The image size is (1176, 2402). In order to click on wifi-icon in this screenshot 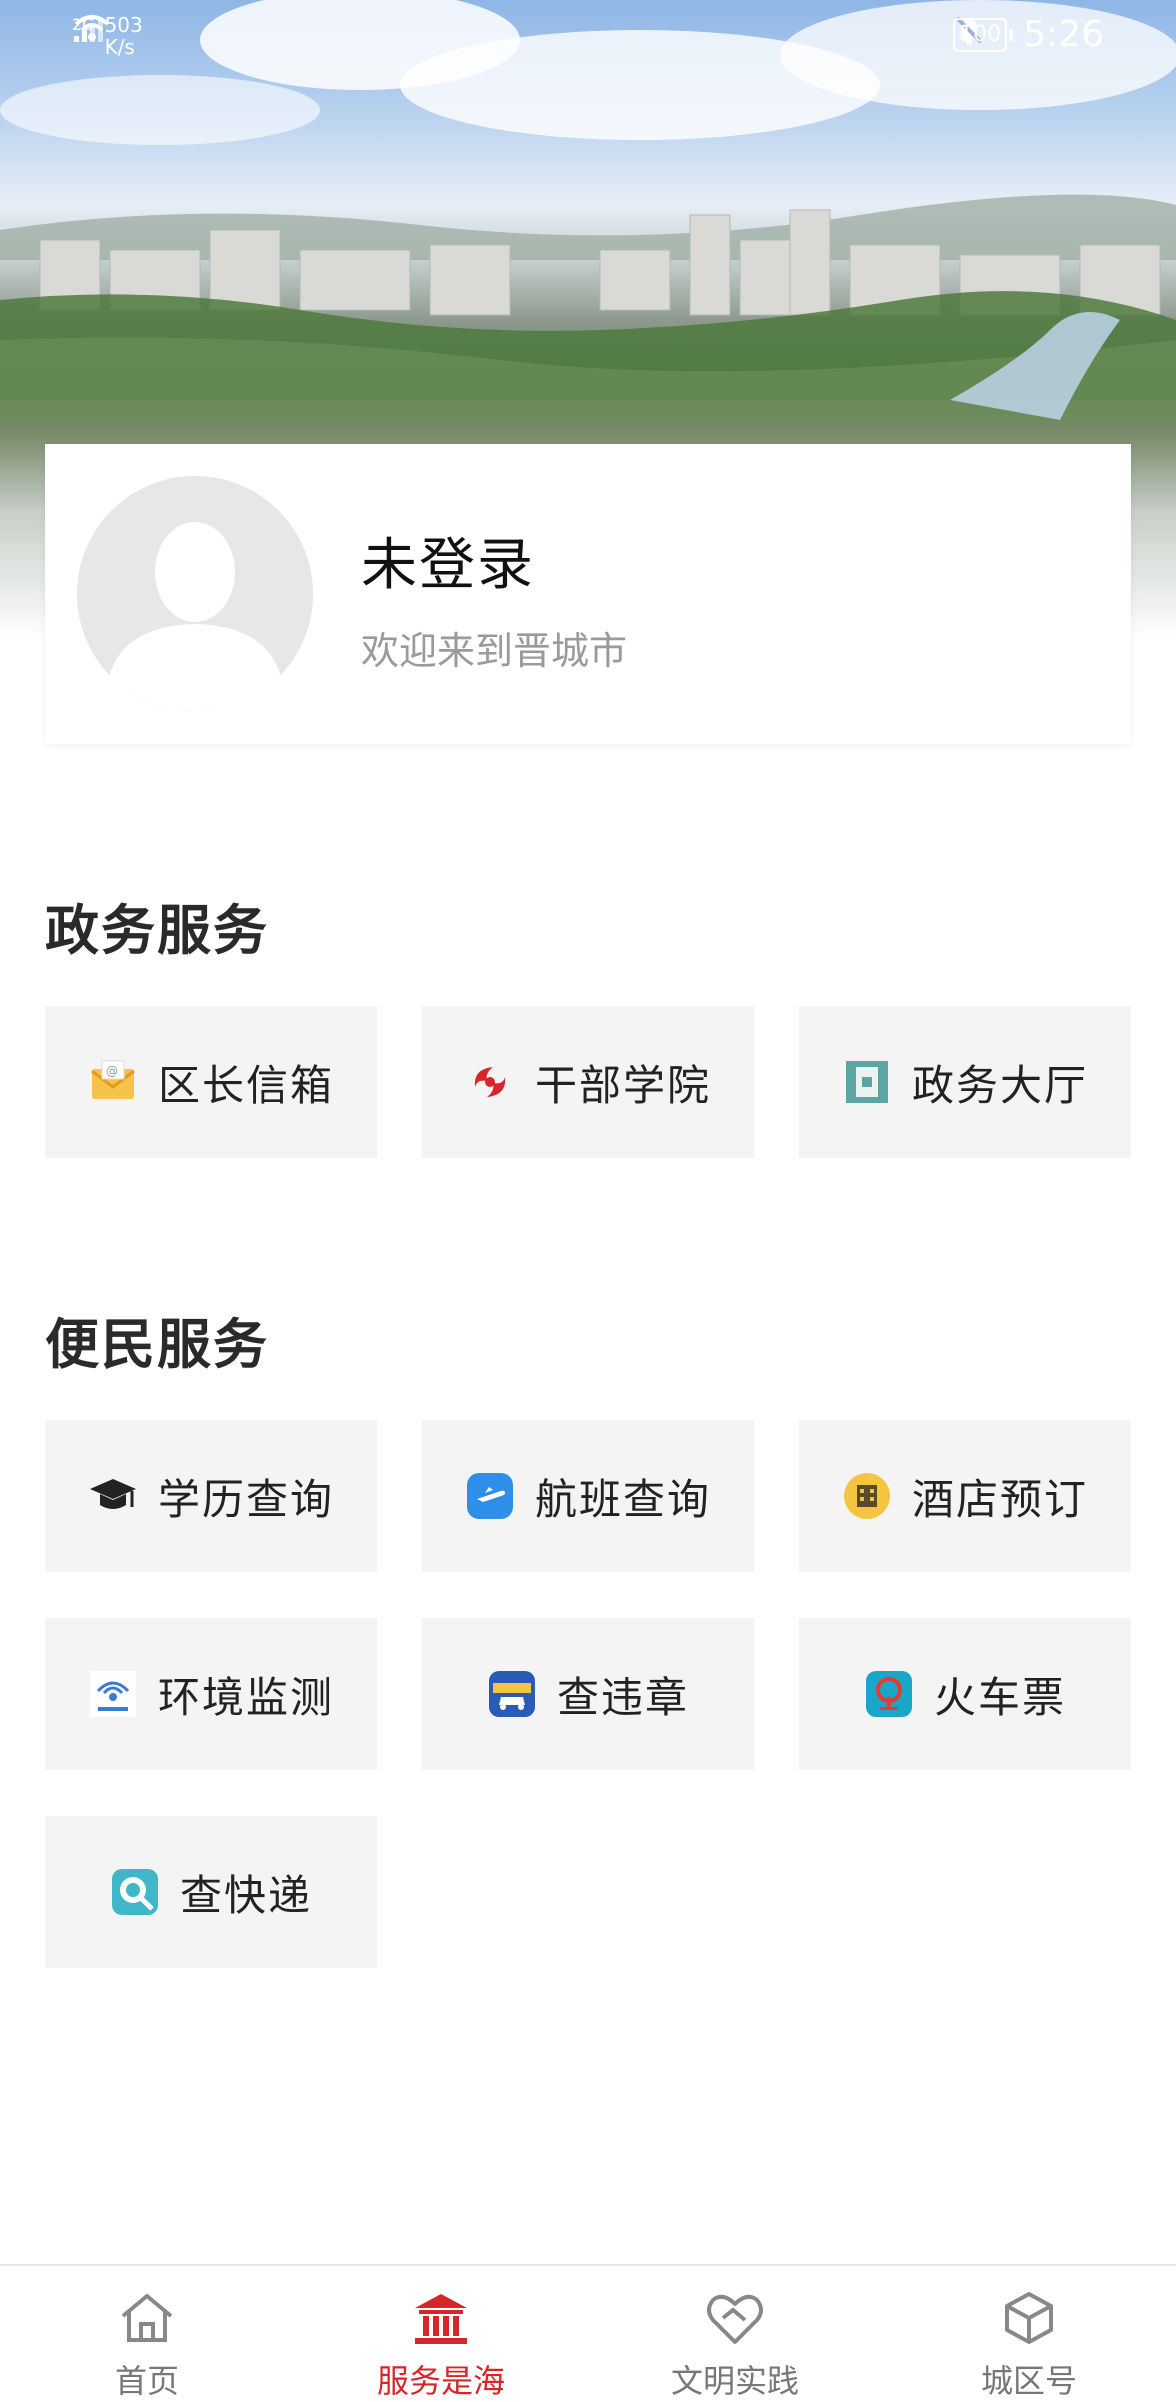, I will do `click(92, 28)`.